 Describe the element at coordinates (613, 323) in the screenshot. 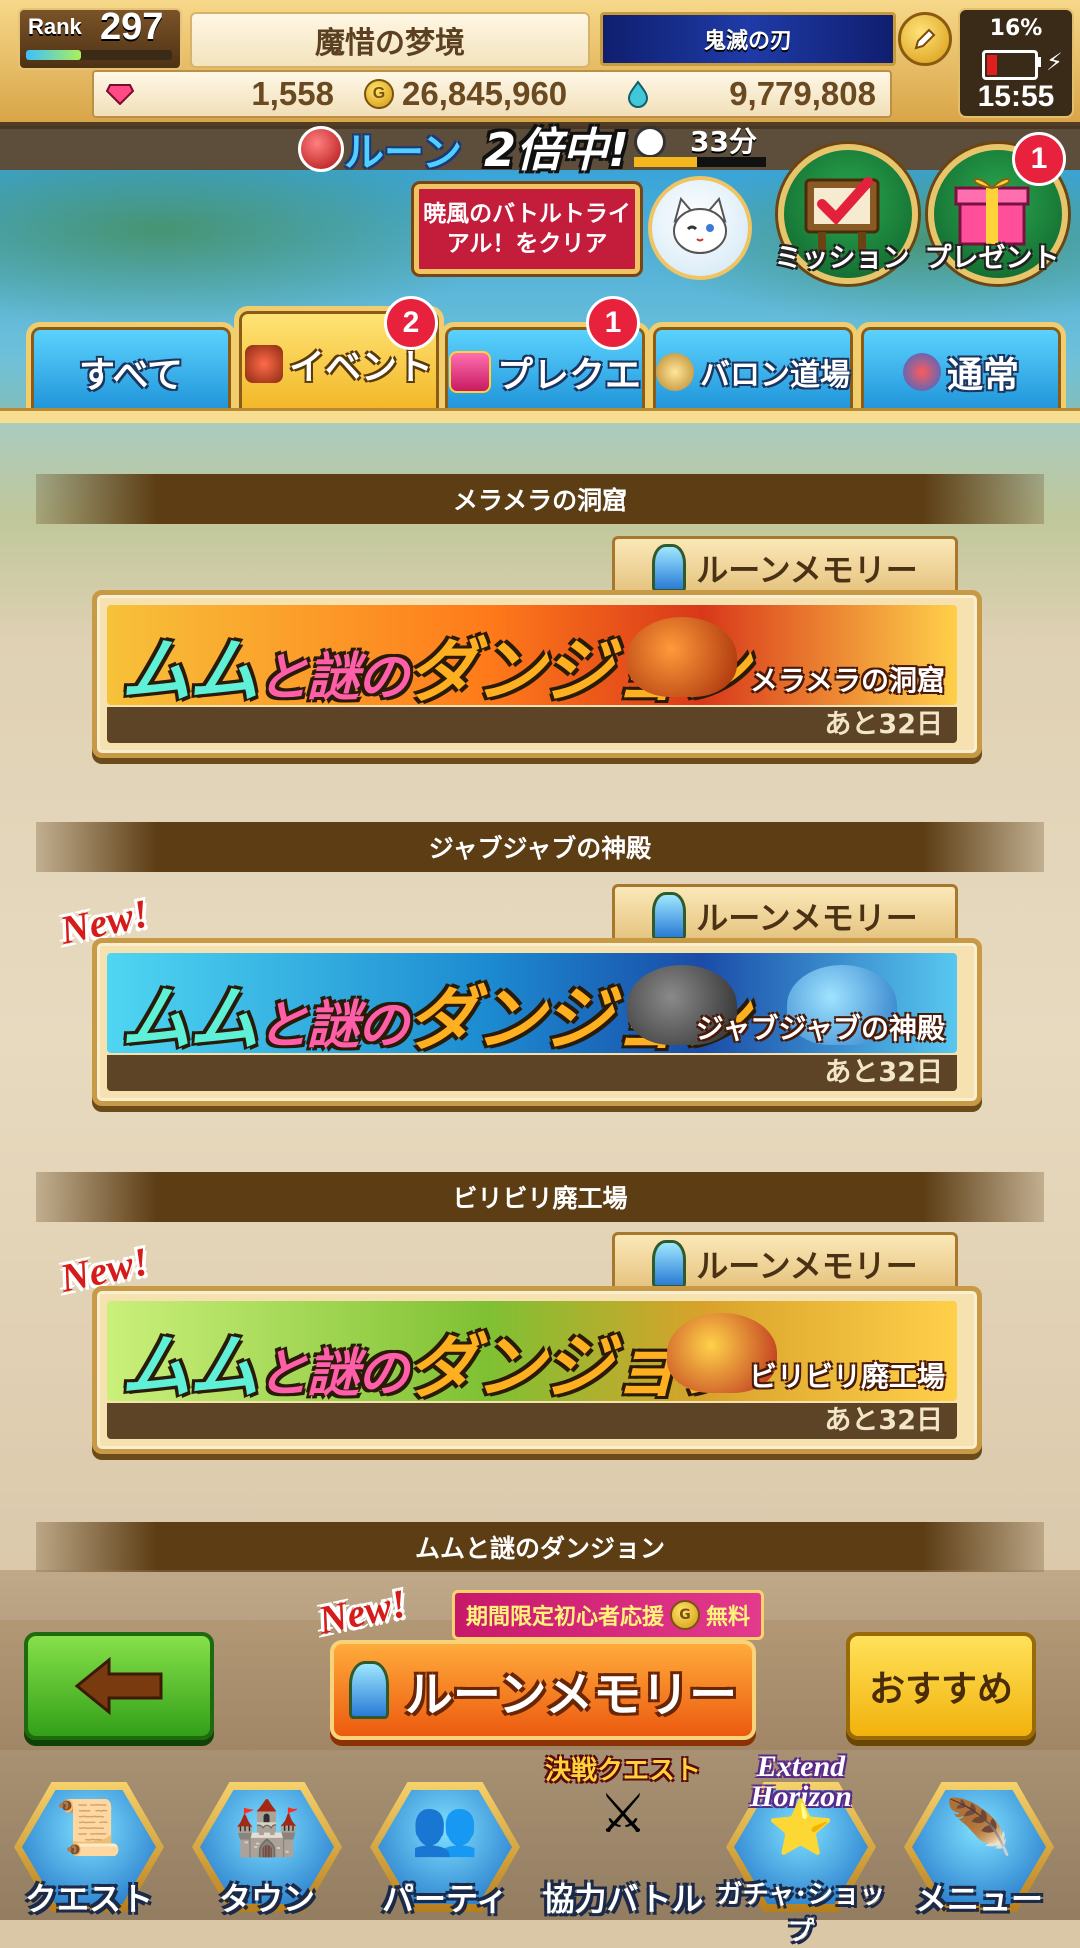

I see `tab-premium-quest-badge: 1` at that location.